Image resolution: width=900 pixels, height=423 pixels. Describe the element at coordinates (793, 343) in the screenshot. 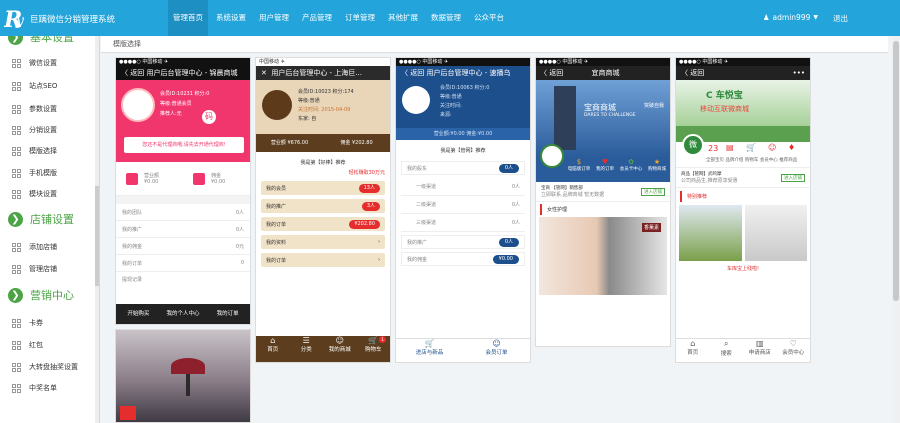

I see `heart-icon: ♡` at that location.